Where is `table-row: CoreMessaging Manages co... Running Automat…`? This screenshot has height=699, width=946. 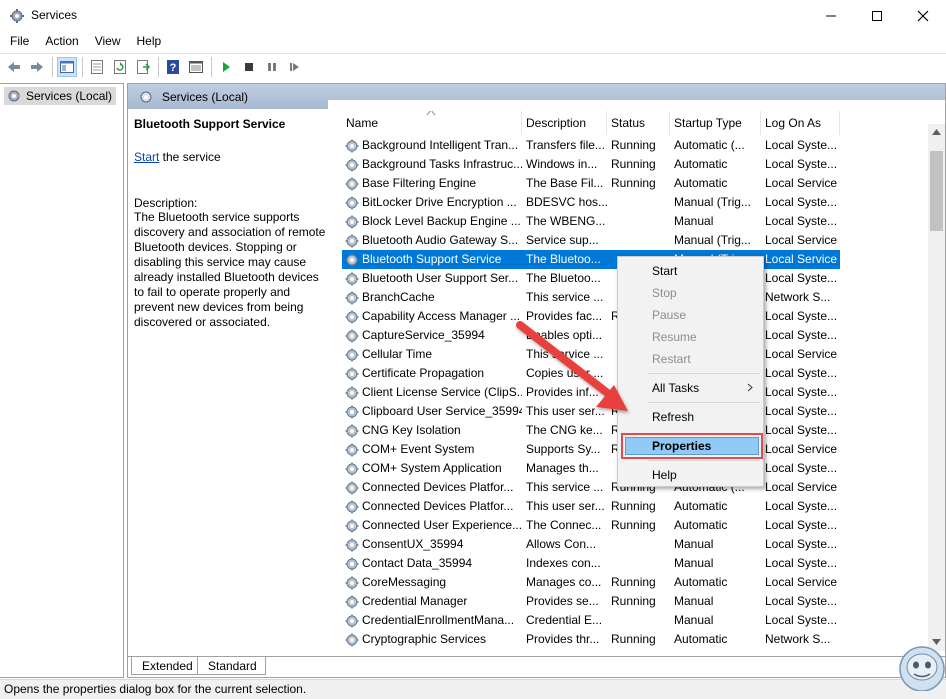
table-row: CoreMessaging Manages co... Running Automat… is located at coordinates (591, 582).